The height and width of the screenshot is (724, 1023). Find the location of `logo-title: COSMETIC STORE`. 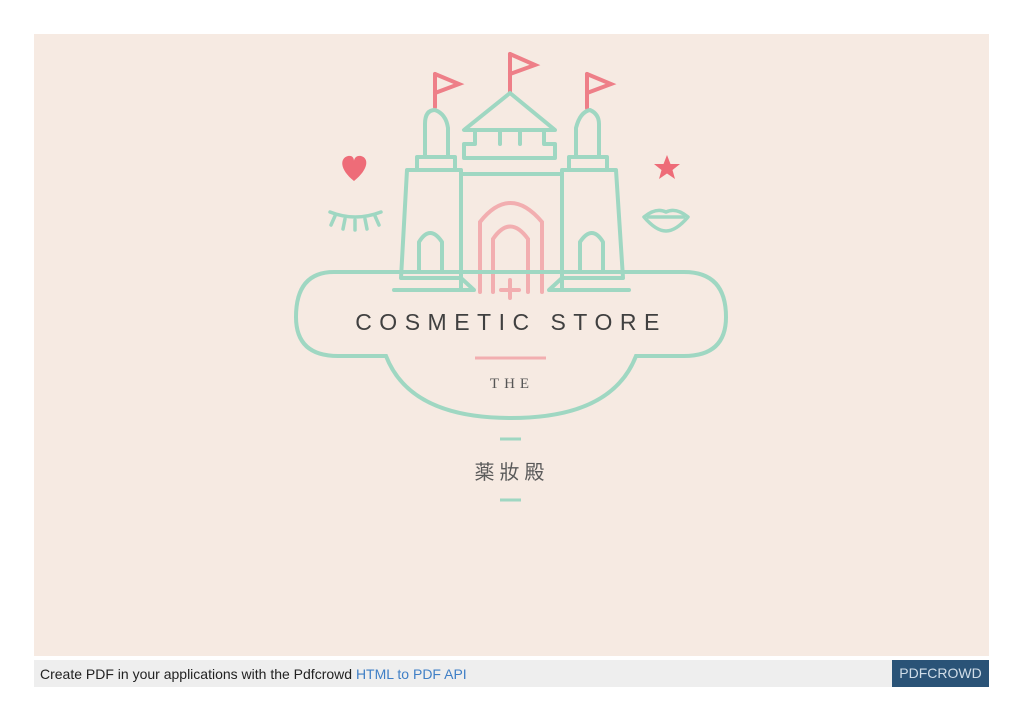

logo-title: COSMETIC STORE is located at coordinates (511, 322).